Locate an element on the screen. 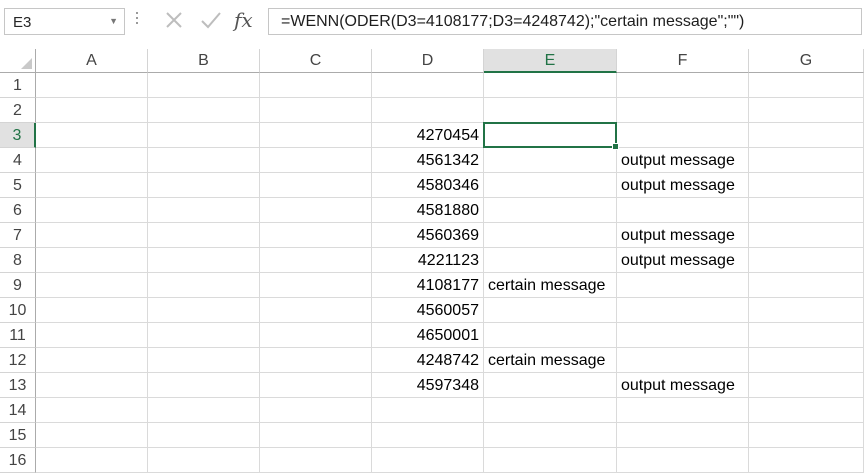  cell-b1 is located at coordinates (204, 85).